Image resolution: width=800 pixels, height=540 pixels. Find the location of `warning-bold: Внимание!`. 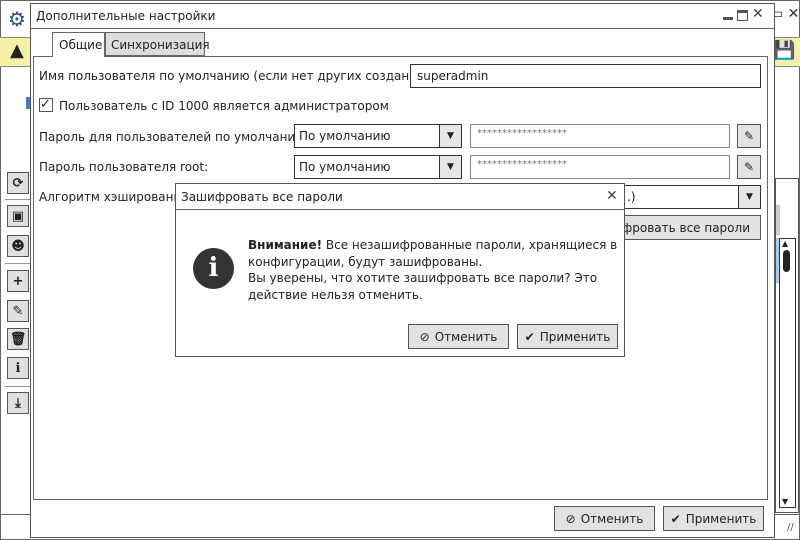

warning-bold: Внимание! is located at coordinates (285, 245).